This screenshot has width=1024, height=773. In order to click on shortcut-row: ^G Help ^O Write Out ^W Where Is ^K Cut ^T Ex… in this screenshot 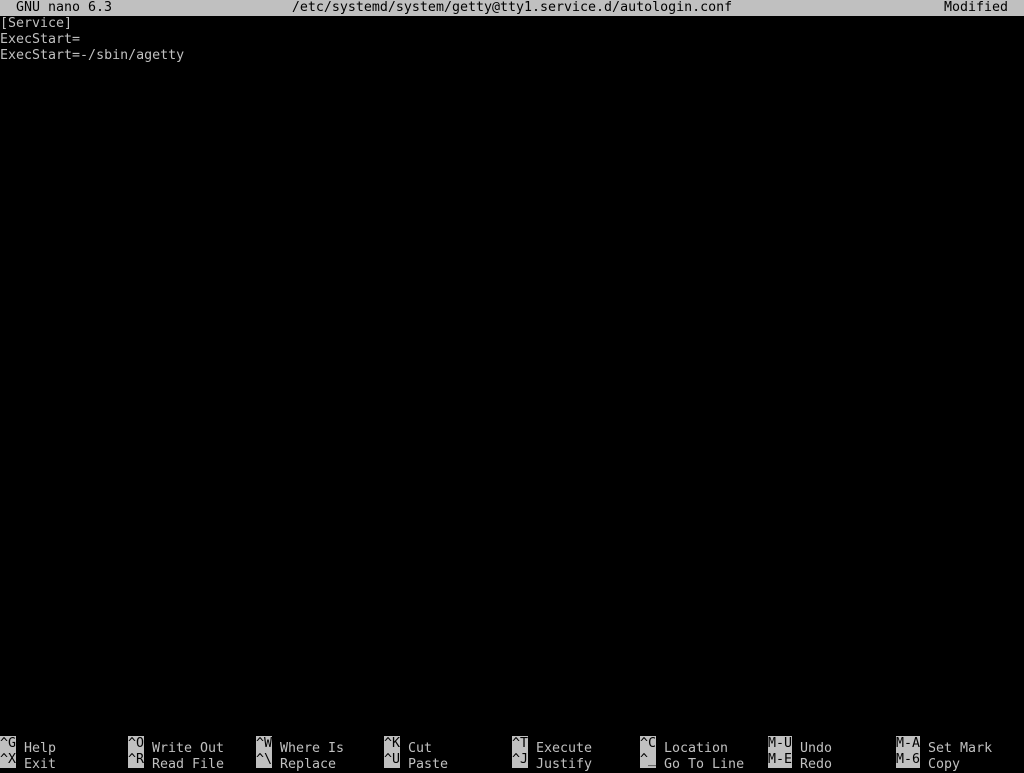, I will do `click(512, 746)`.